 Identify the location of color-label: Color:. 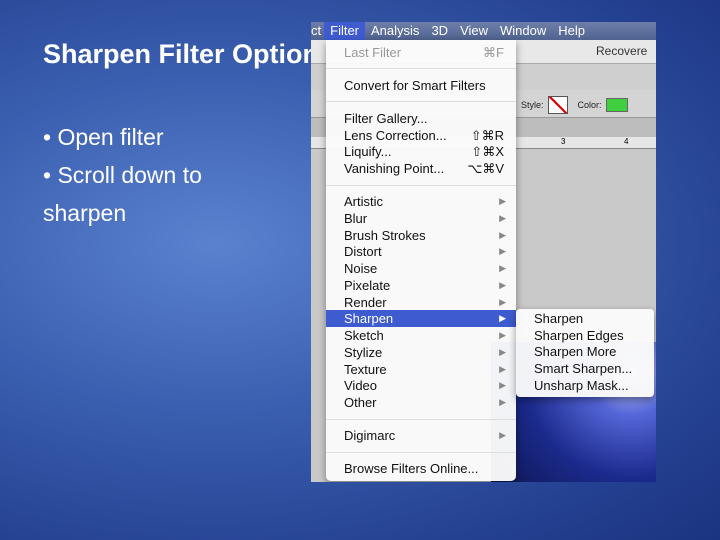
(589, 105).